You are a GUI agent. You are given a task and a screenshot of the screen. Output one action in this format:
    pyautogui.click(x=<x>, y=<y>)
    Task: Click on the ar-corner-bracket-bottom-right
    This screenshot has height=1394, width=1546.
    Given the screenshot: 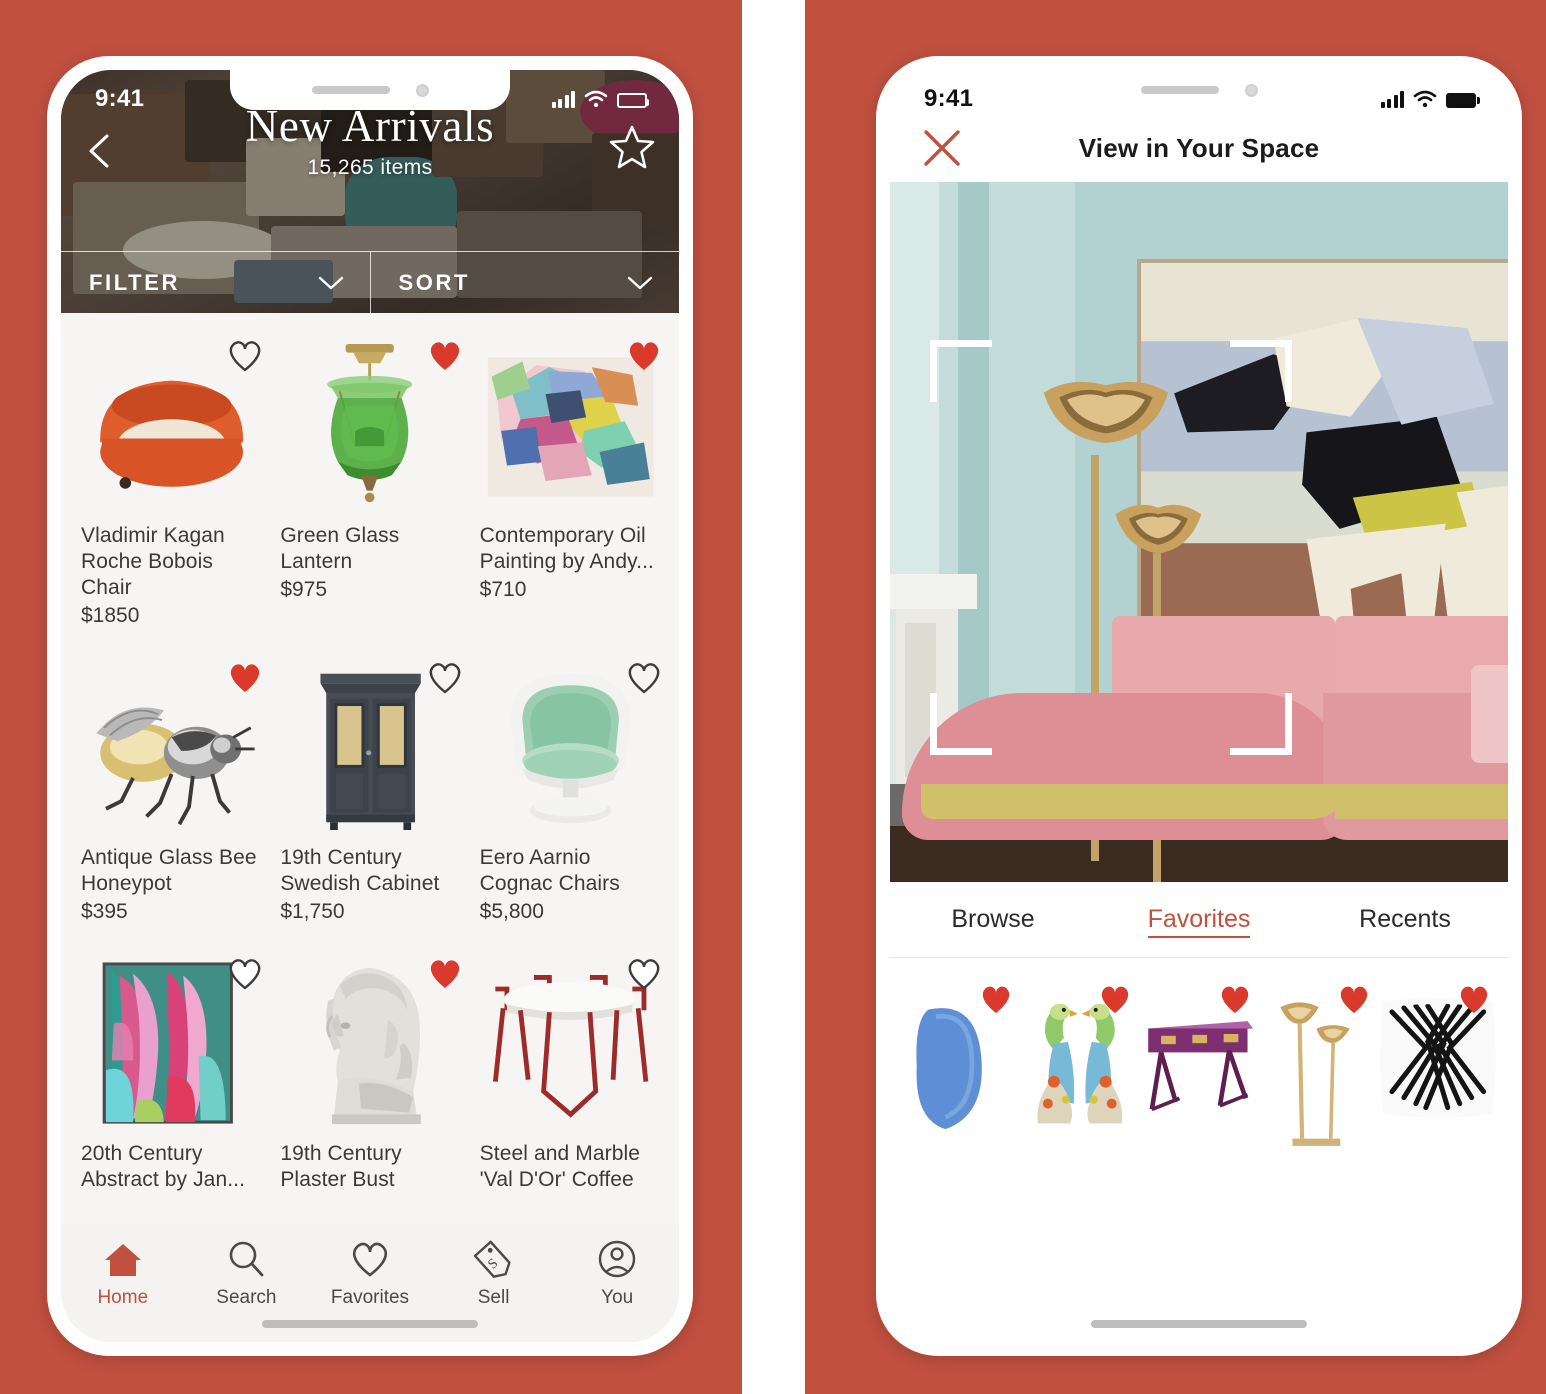 What is the action you would take?
    pyautogui.click(x=1260, y=724)
    